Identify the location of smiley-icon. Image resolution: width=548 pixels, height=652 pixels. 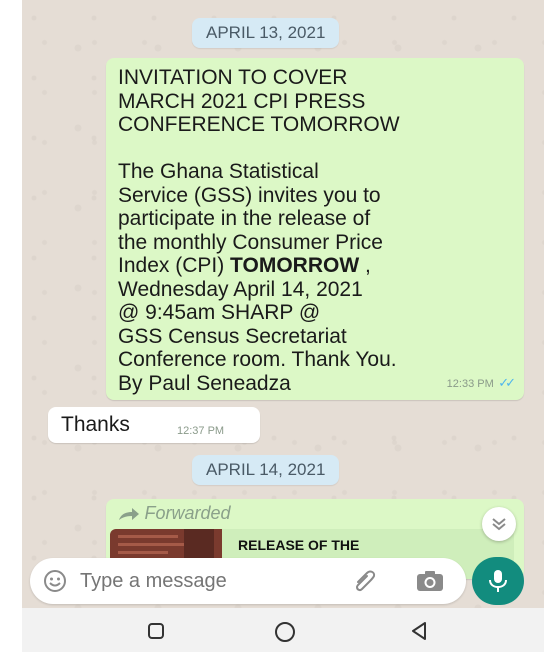
(55, 581).